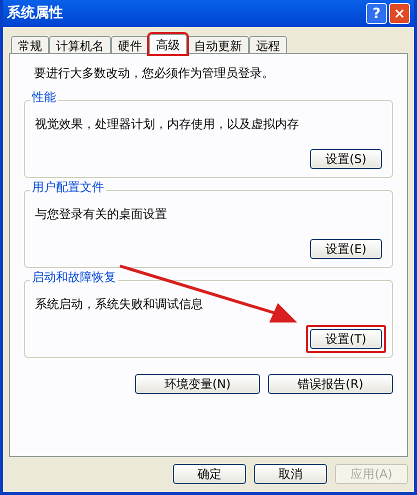 Image resolution: width=417 pixels, height=495 pixels. What do you see at coordinates (44, 97) in the screenshot?
I see `group-title: 性能` at bounding box center [44, 97].